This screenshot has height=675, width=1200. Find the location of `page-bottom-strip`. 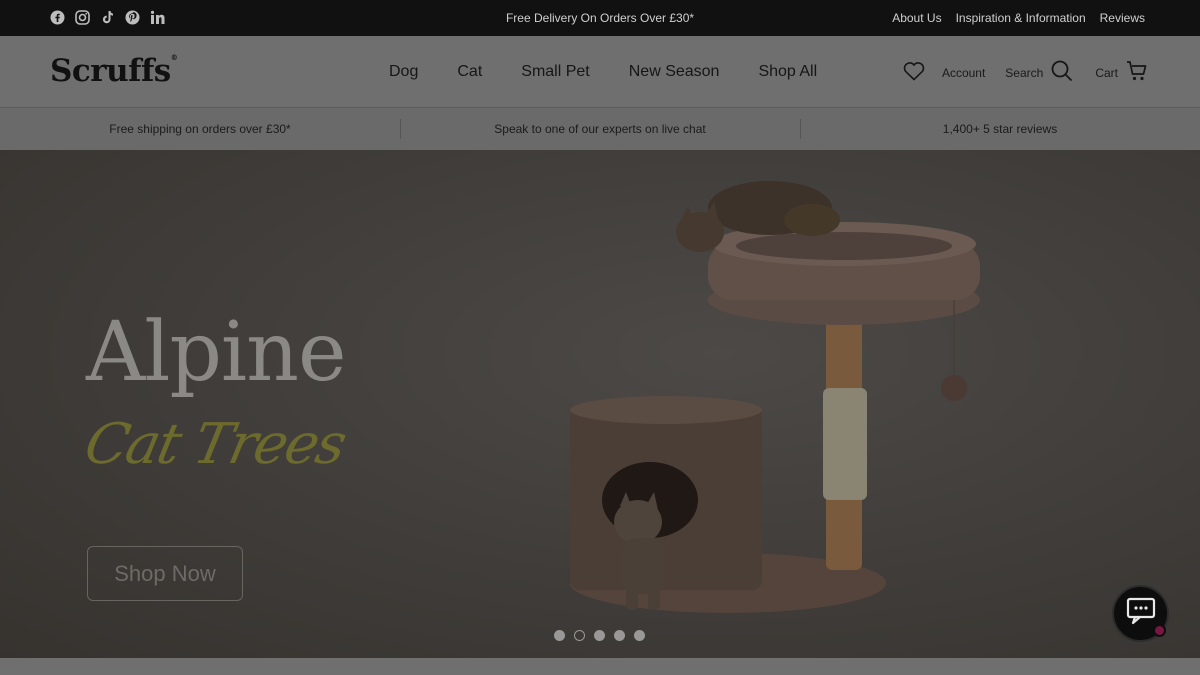

page-bottom-strip is located at coordinates (600, 666).